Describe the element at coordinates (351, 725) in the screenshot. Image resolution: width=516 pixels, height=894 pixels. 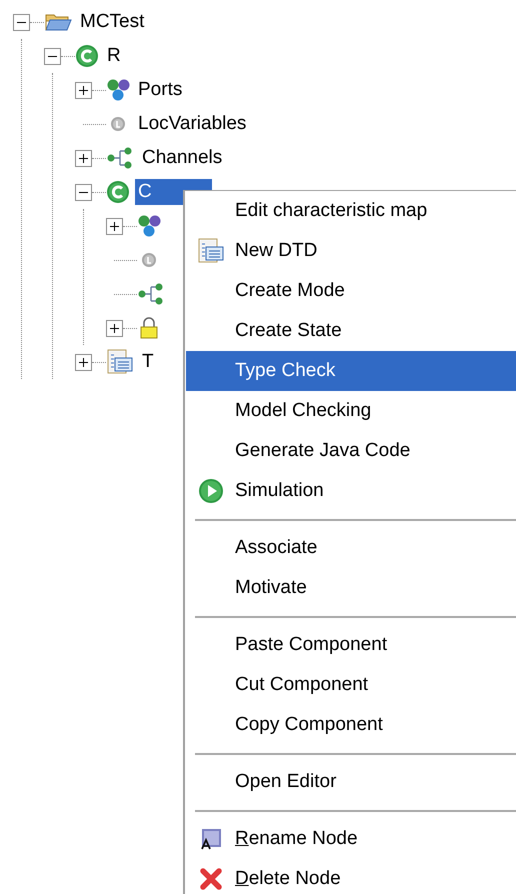
I see `menu-item: Copy Component` at that location.